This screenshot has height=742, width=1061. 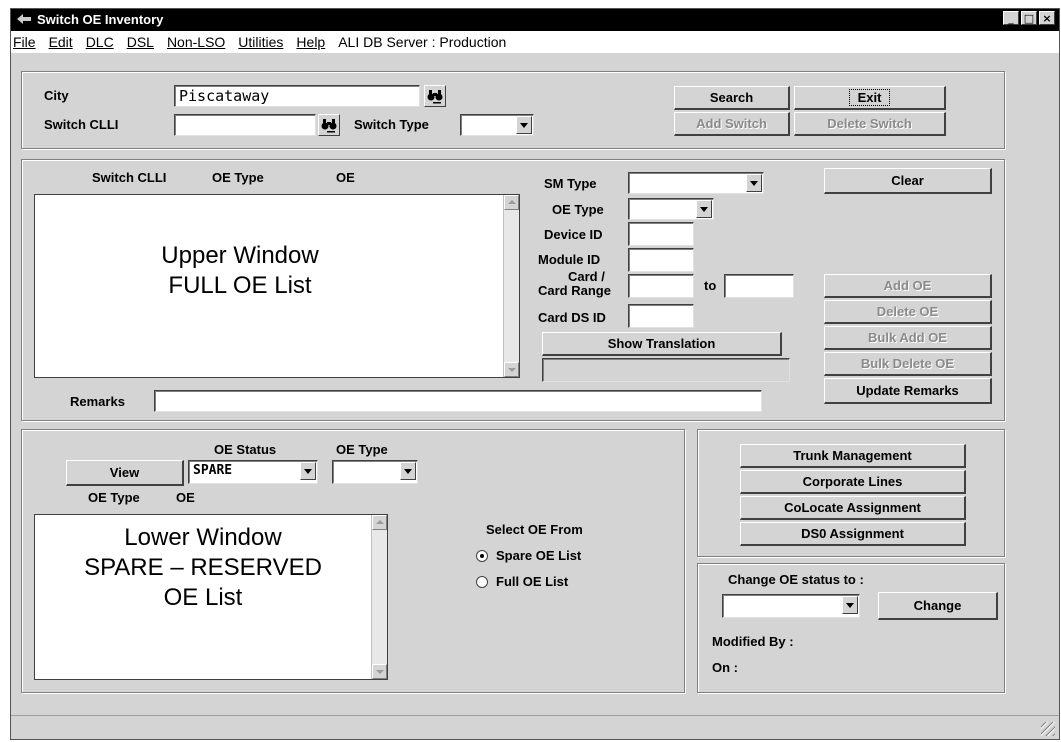 I want to click on maximize-button: □, so click(x=1029, y=18).